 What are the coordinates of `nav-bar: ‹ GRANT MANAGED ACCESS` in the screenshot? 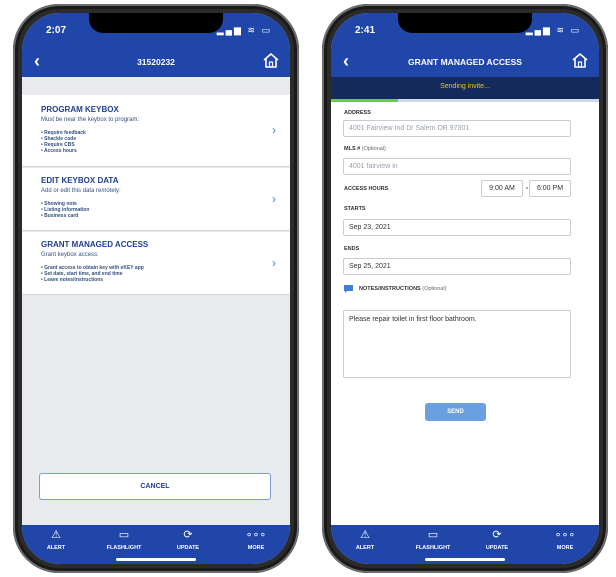 It's located at (465, 62).